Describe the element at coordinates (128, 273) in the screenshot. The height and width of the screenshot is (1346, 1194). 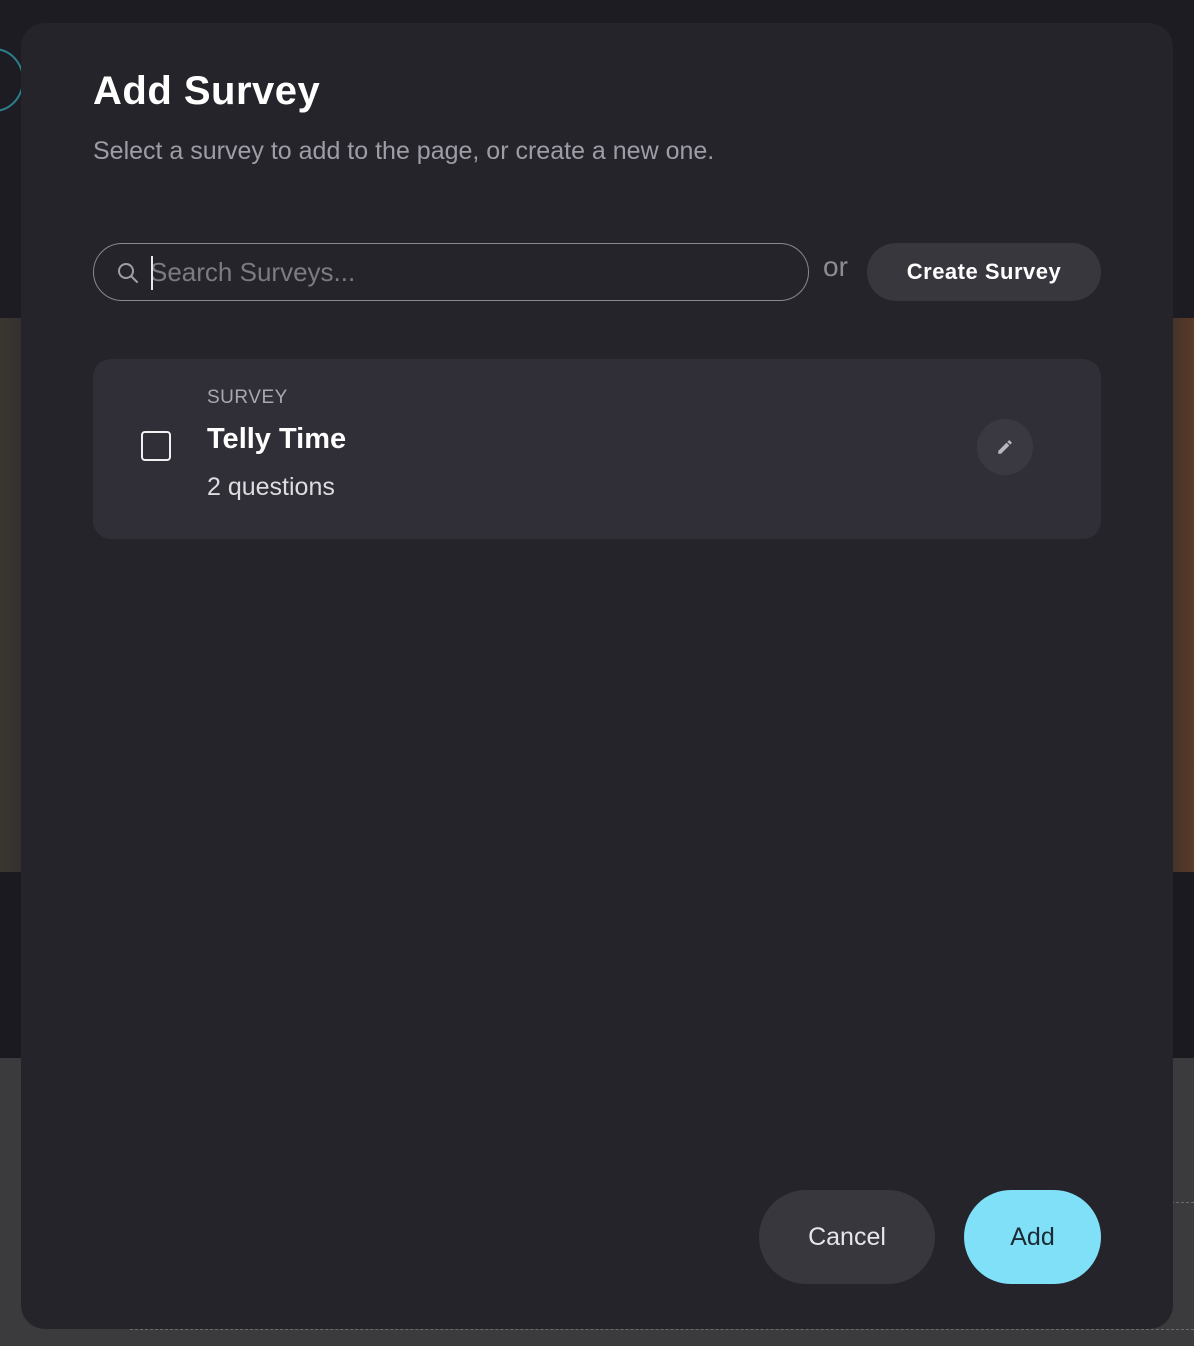
I see `search-icon` at that location.